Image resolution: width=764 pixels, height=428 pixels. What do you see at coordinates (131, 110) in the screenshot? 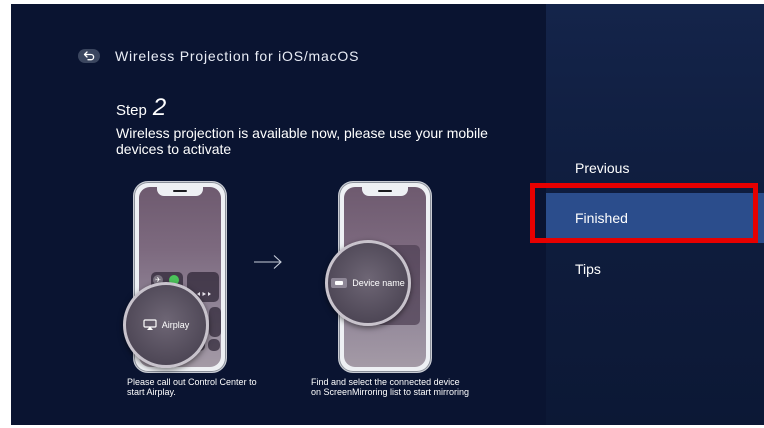
I see `step-label: Step` at bounding box center [131, 110].